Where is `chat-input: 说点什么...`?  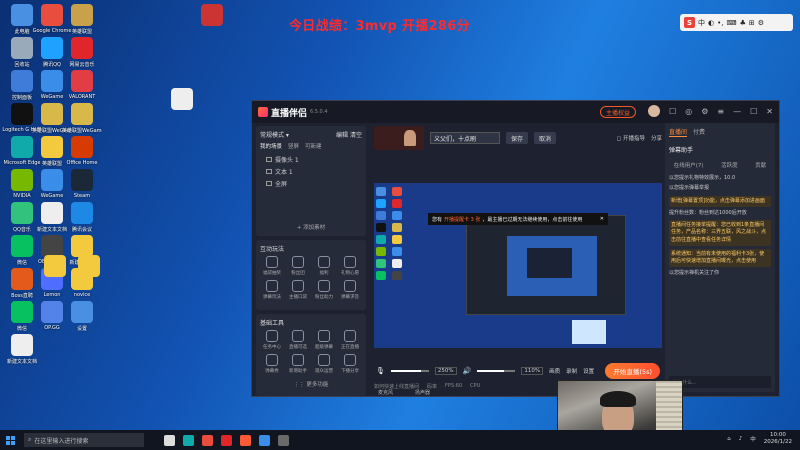 chat-input: 说点什么... is located at coordinates (720, 382).